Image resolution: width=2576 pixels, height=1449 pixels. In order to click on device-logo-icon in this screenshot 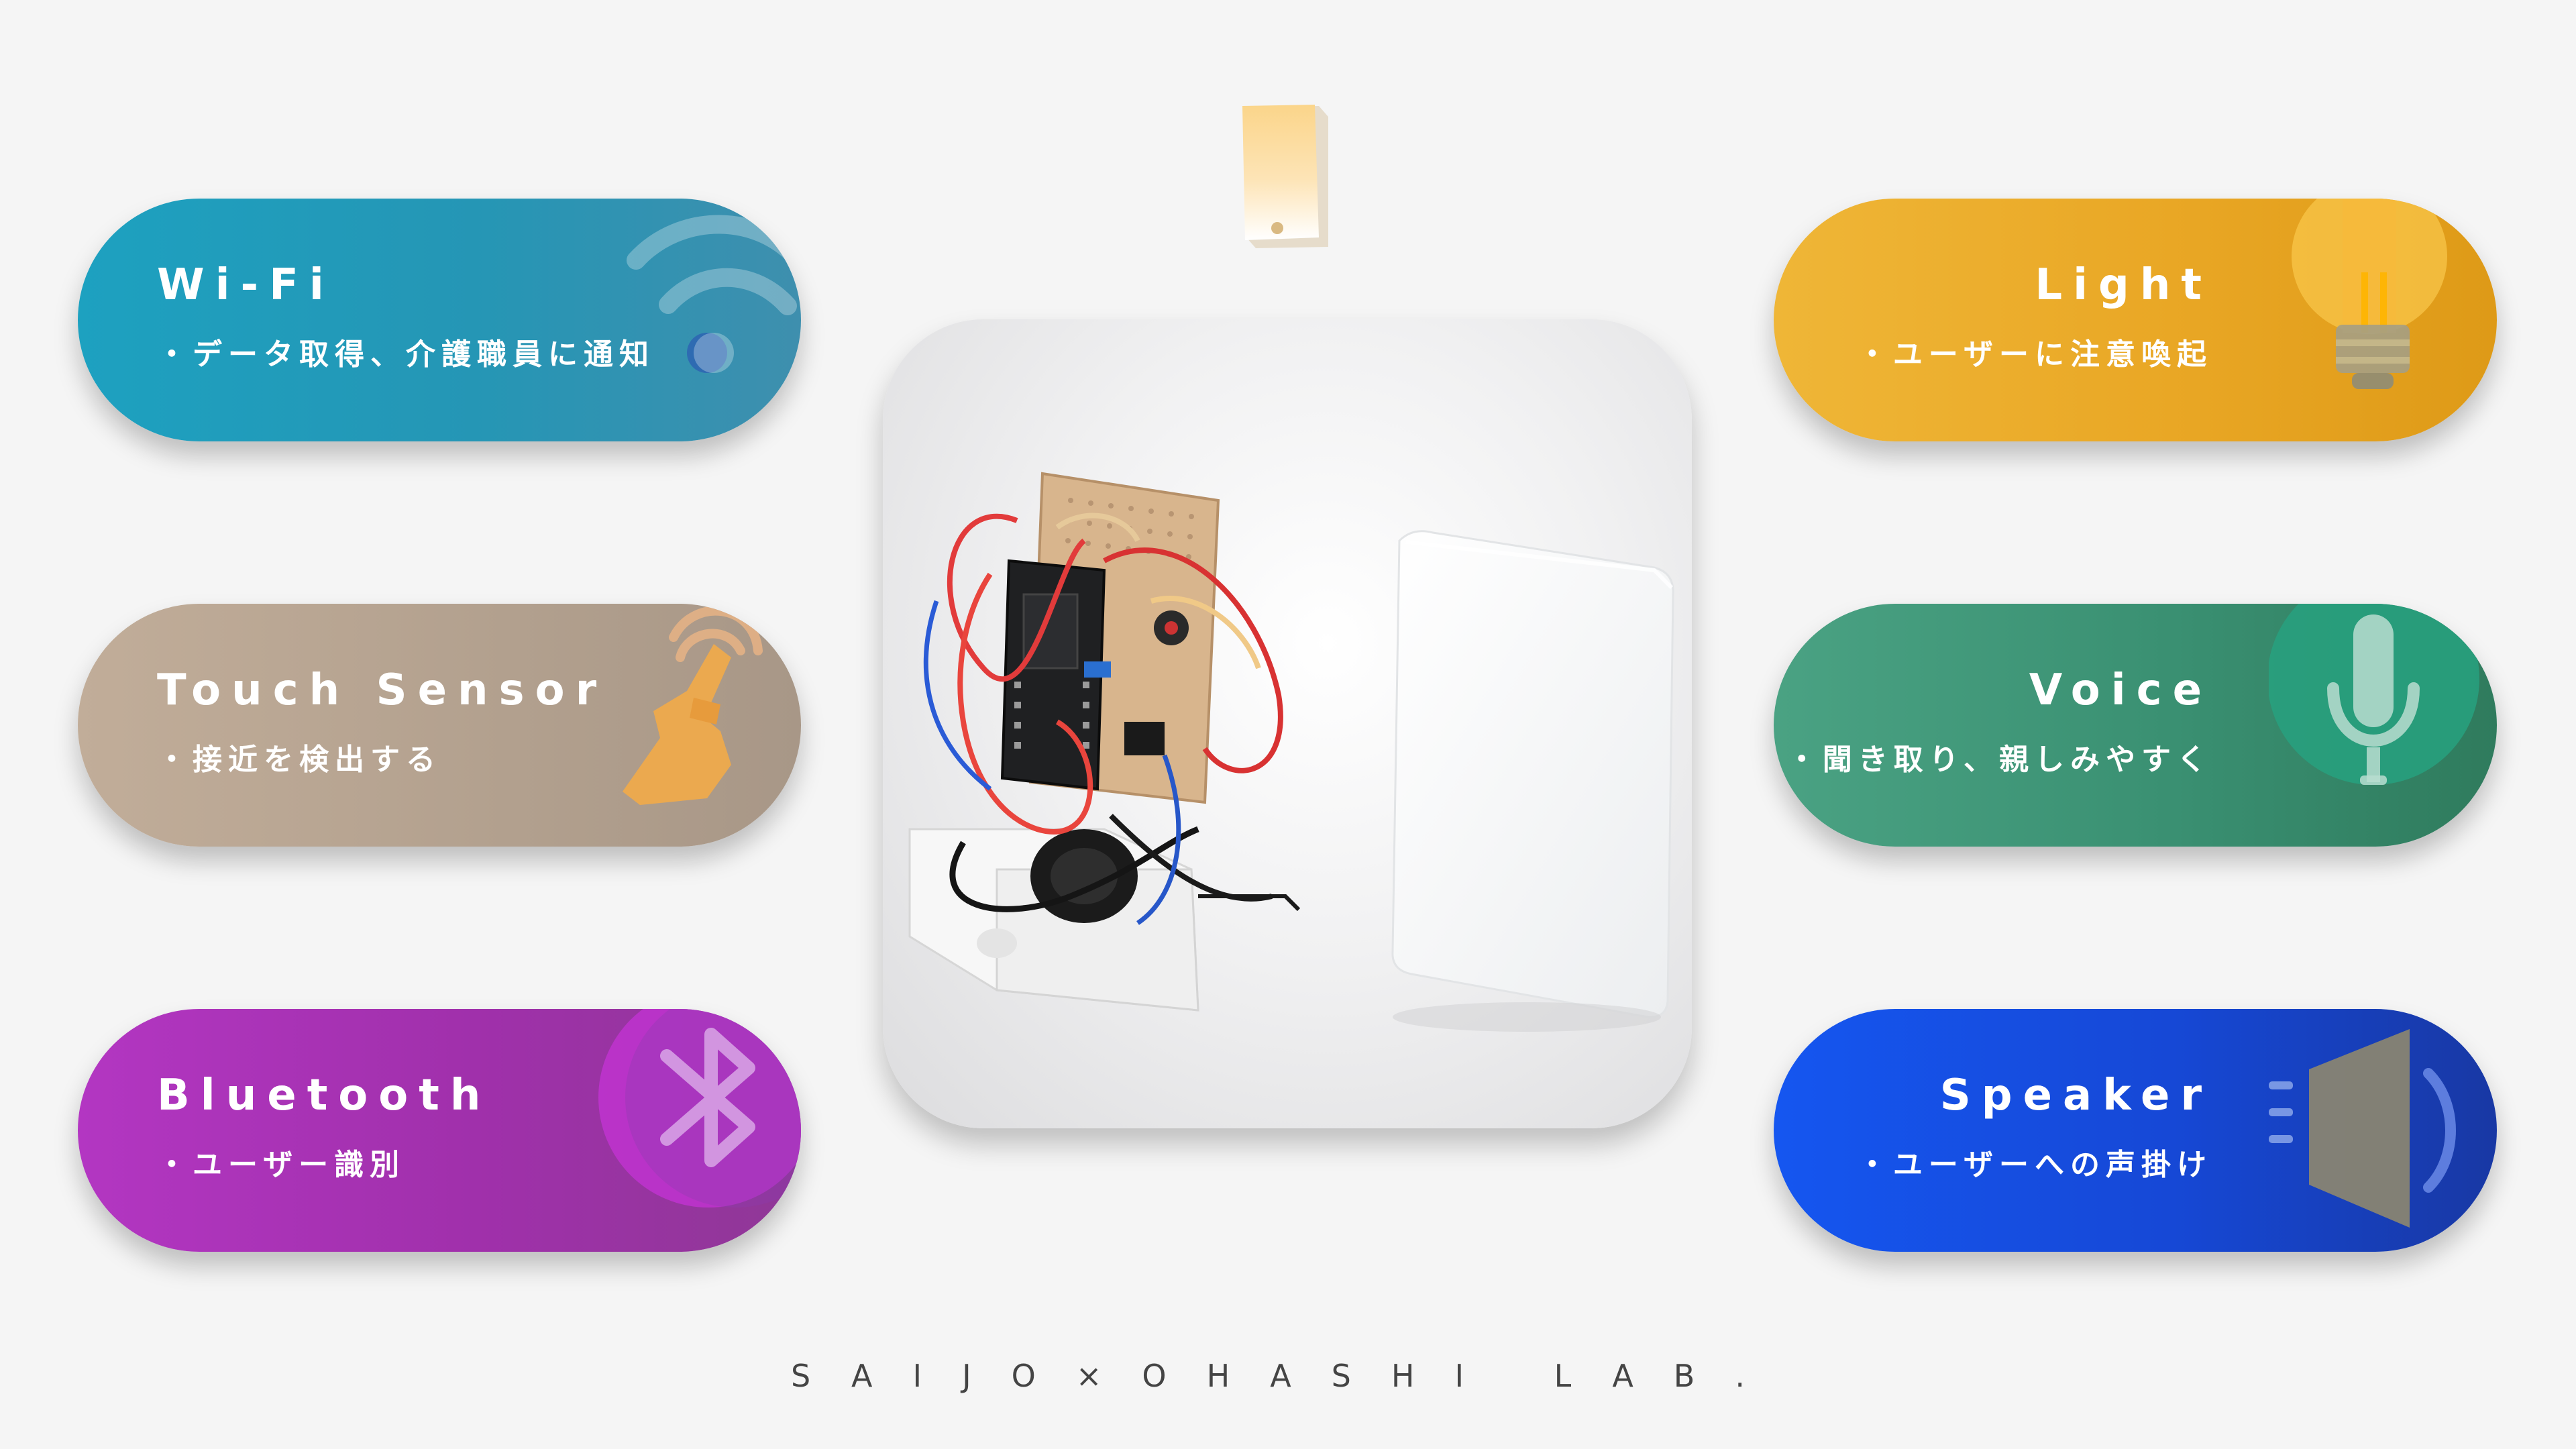, I will do `click(1285, 176)`.